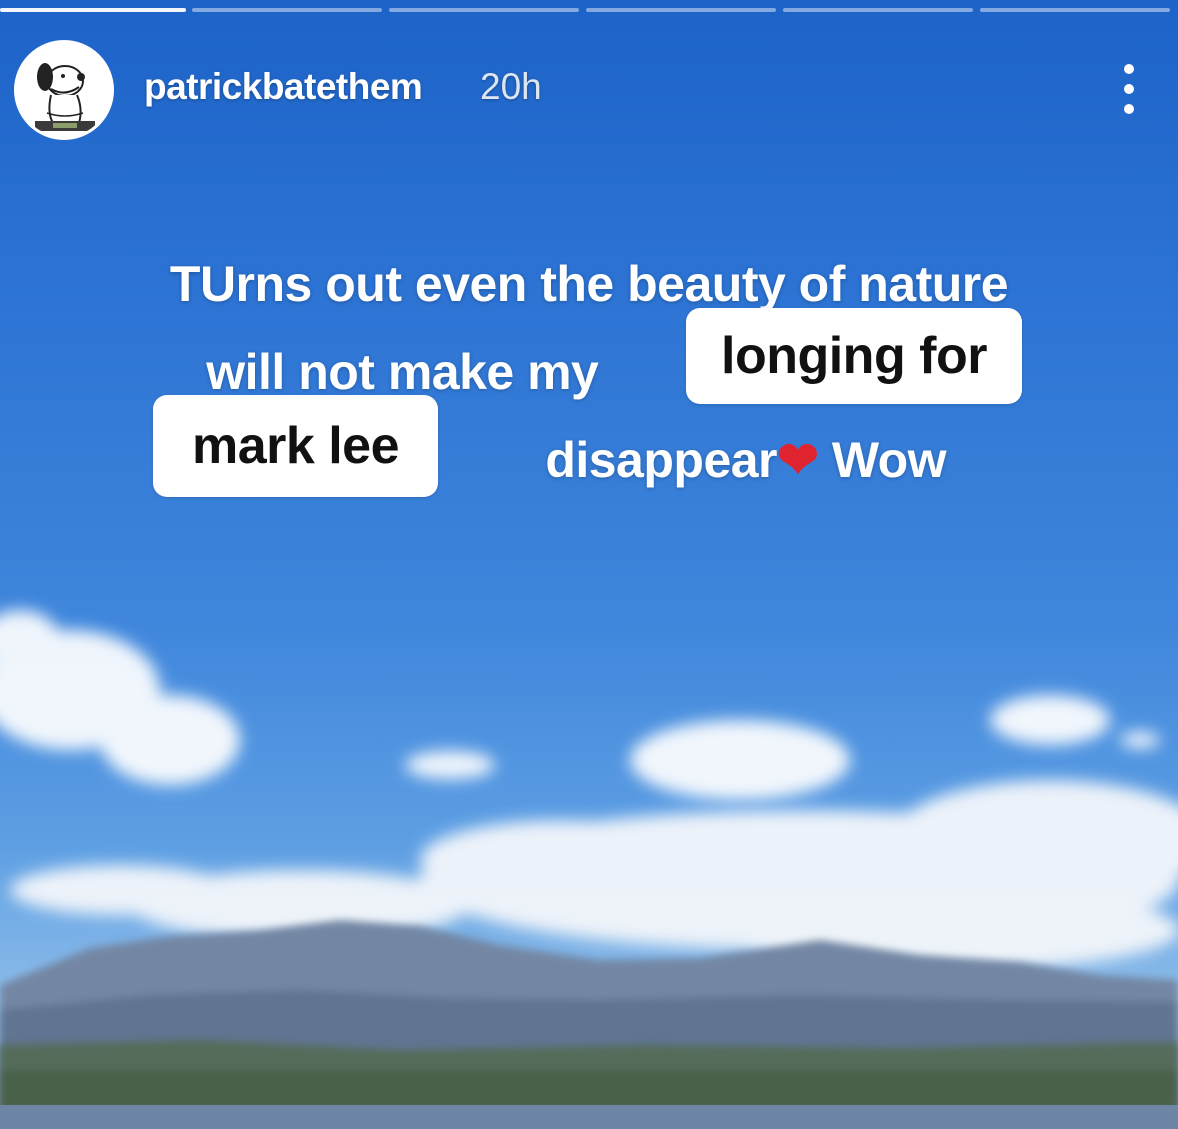 This screenshot has height=1129, width=1178. What do you see at coordinates (661, 460) in the screenshot?
I see `caption-line-3-text: disappear` at bounding box center [661, 460].